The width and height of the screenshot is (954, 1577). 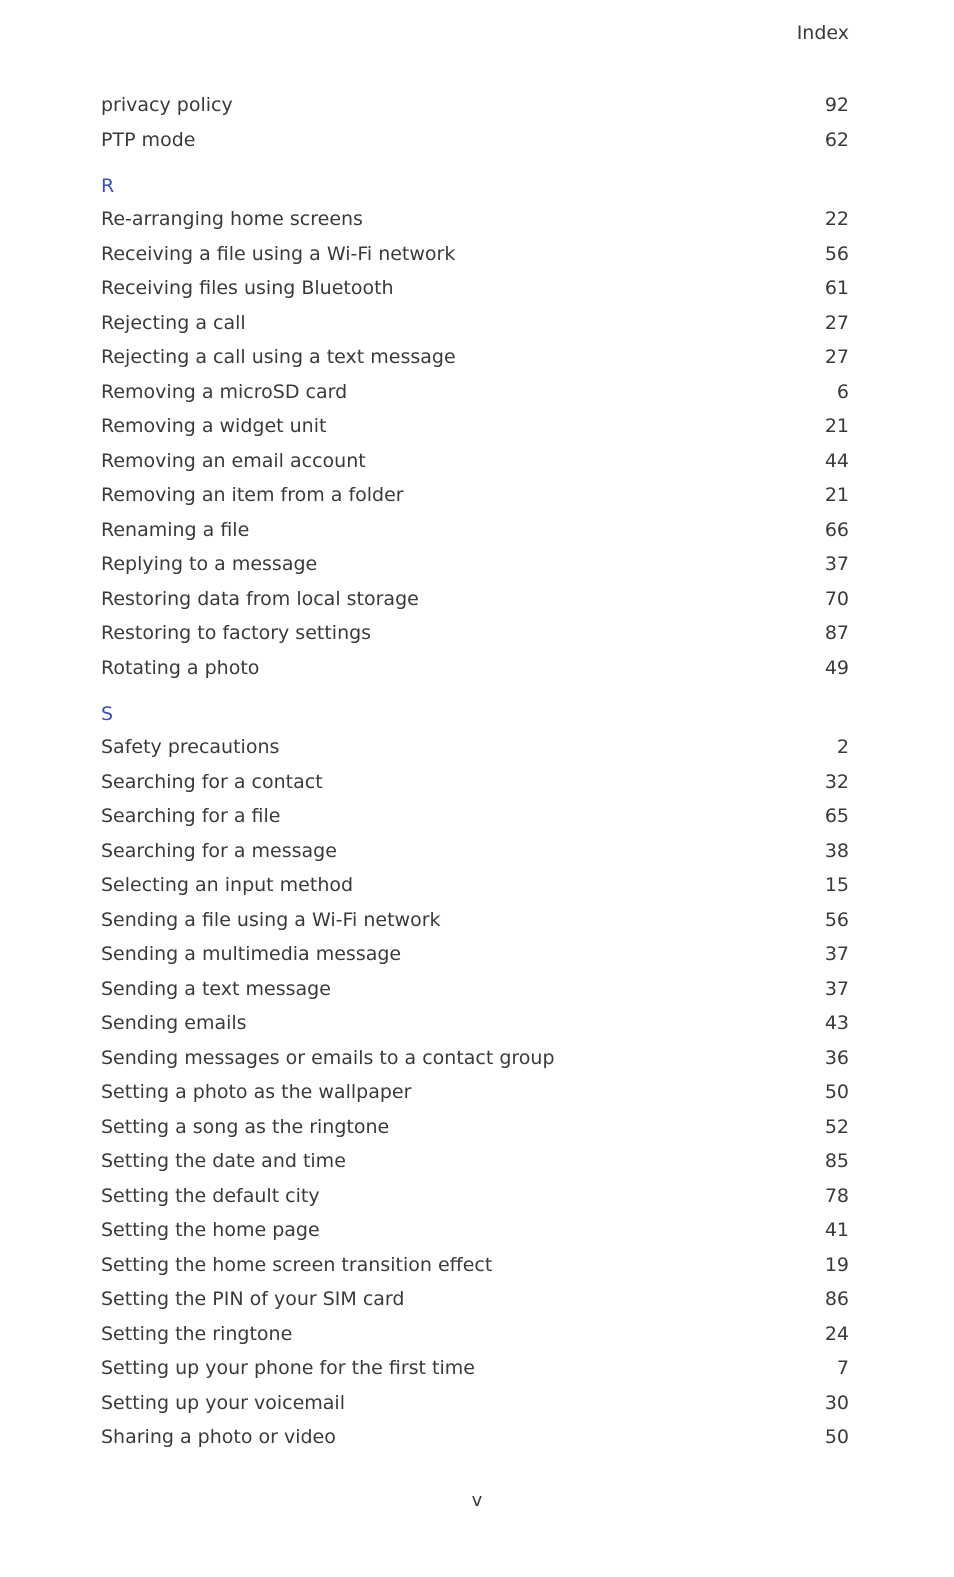 I want to click on index-entry-topic: Searching for a message, so click(x=219, y=850).